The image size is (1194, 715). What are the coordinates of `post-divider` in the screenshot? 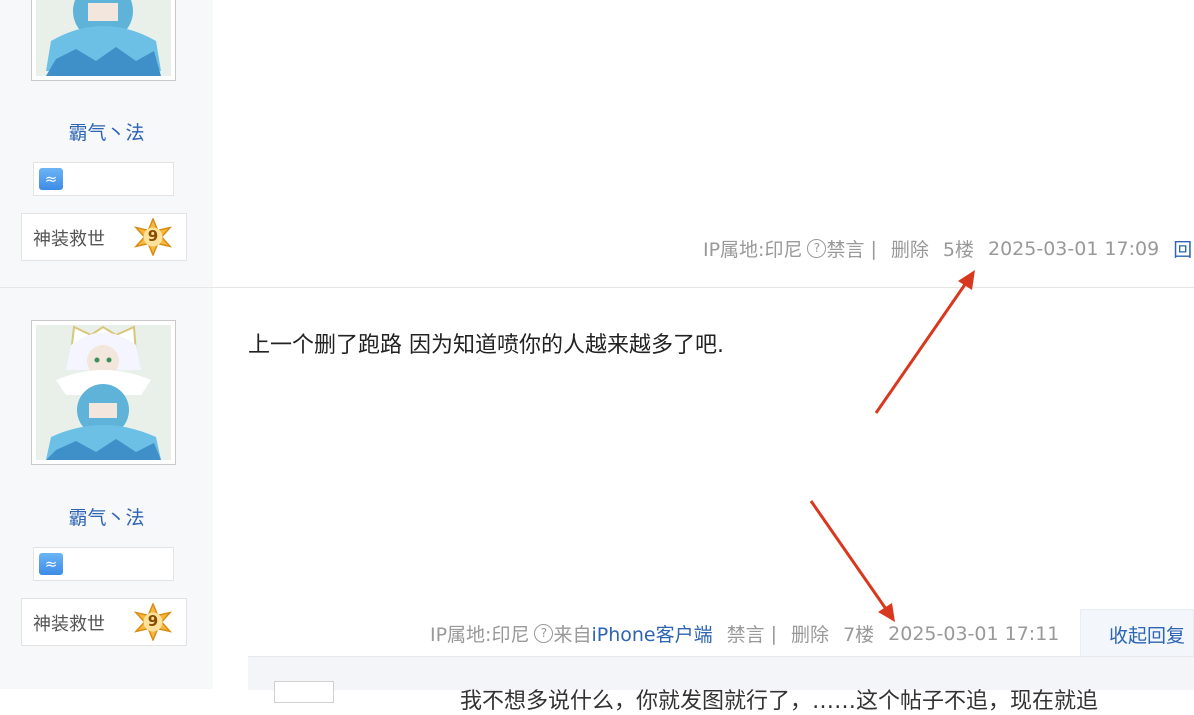 It's located at (597, 287).